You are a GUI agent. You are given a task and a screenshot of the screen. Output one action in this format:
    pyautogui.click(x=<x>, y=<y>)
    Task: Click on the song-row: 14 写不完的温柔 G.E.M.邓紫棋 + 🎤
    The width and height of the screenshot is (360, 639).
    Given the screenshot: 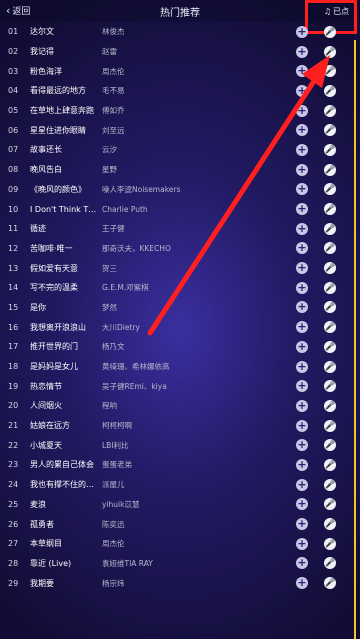 What is the action you would take?
    pyautogui.click(x=180, y=288)
    